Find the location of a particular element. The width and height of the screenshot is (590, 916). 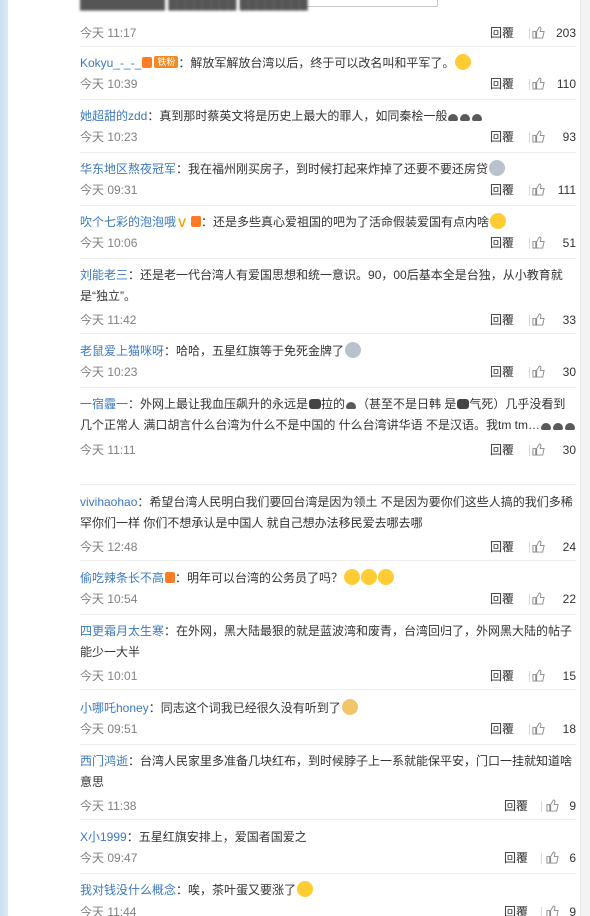

comment-item: 我对钱没什么概念：唉，茶叶蛋又要涨了 今天 11:44 回覆 9 is located at coordinates (328, 898).